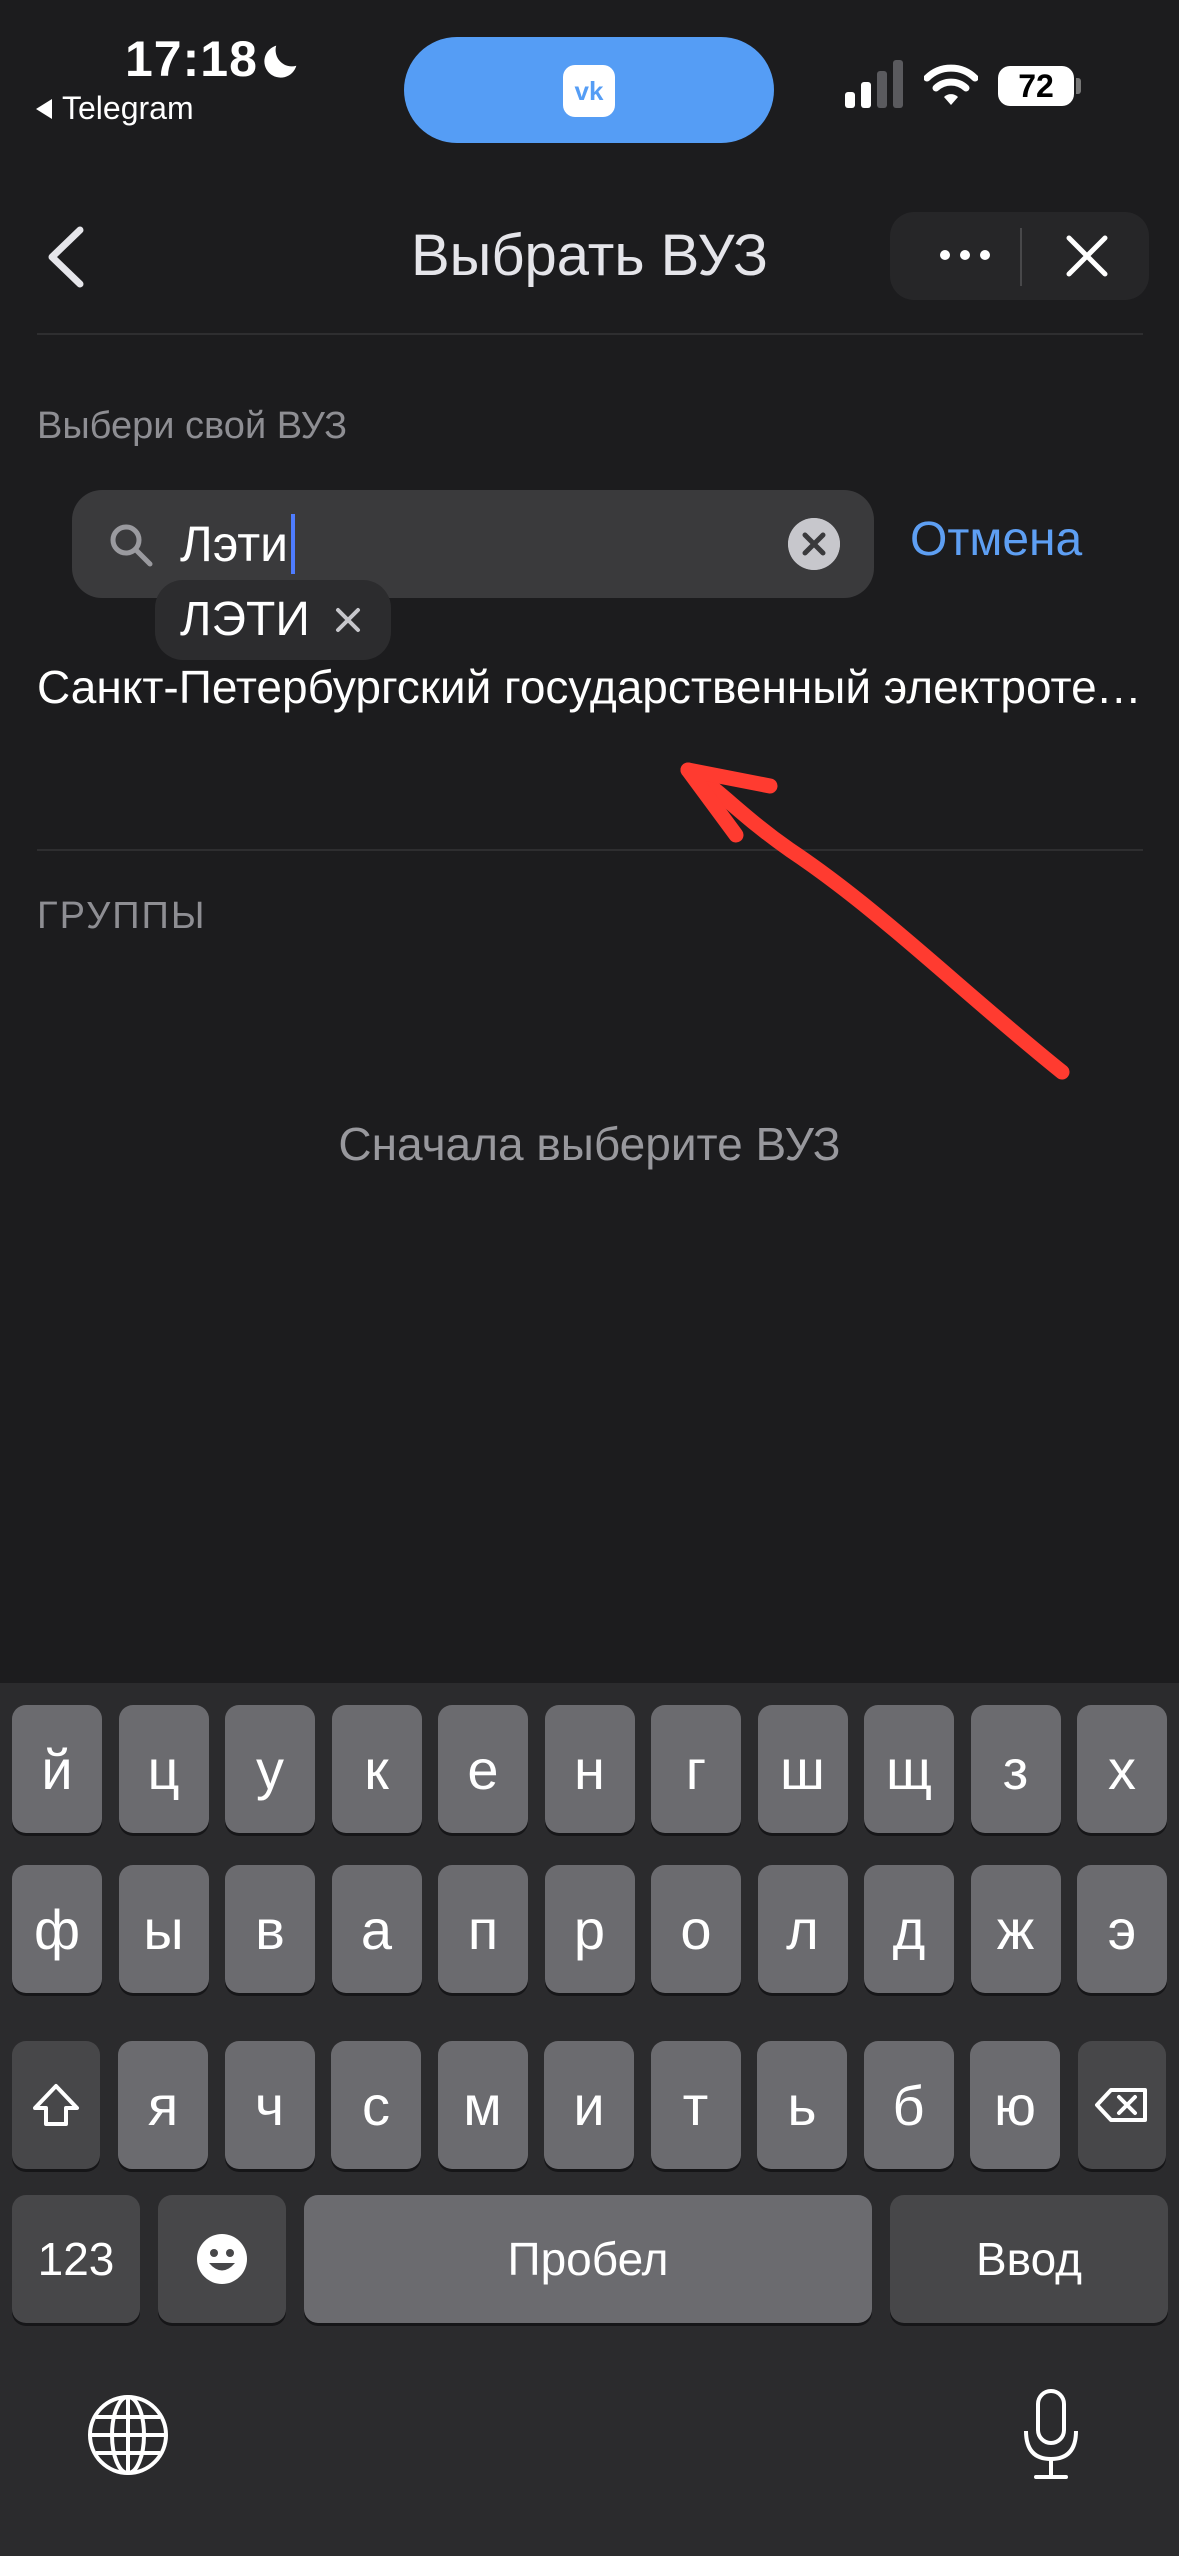 The image size is (1179, 2556). What do you see at coordinates (908, 2105) in the screenshot?
I see `key-б: б` at bounding box center [908, 2105].